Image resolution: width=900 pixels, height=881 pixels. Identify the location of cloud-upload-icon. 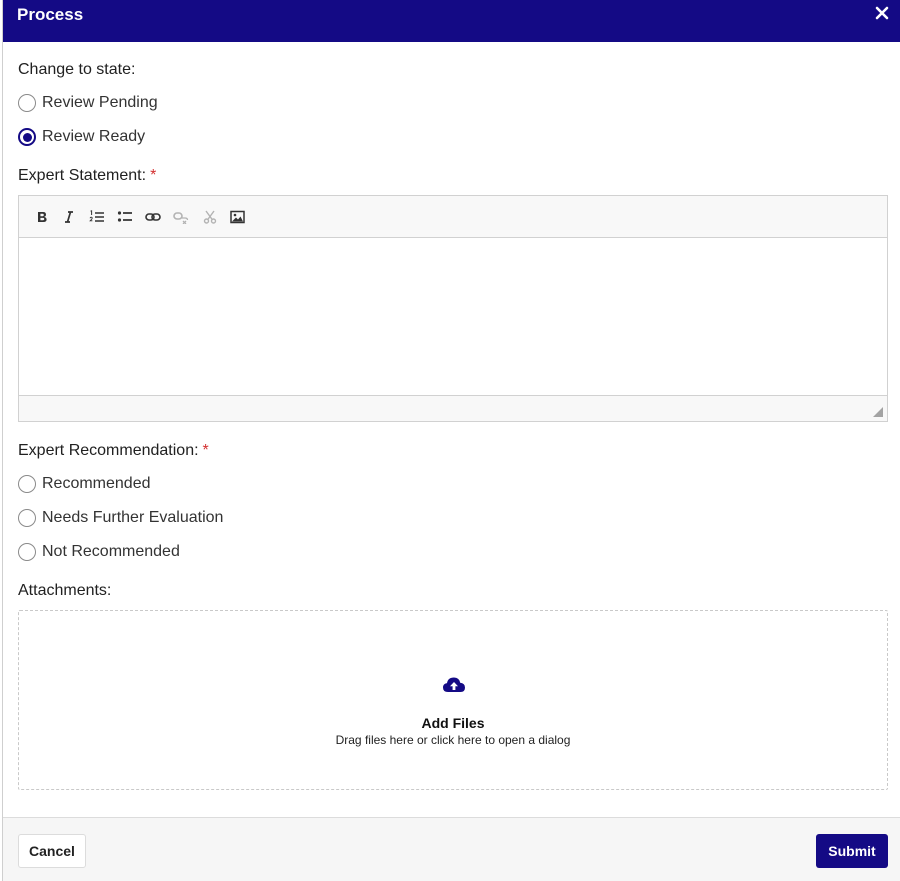
(454, 684).